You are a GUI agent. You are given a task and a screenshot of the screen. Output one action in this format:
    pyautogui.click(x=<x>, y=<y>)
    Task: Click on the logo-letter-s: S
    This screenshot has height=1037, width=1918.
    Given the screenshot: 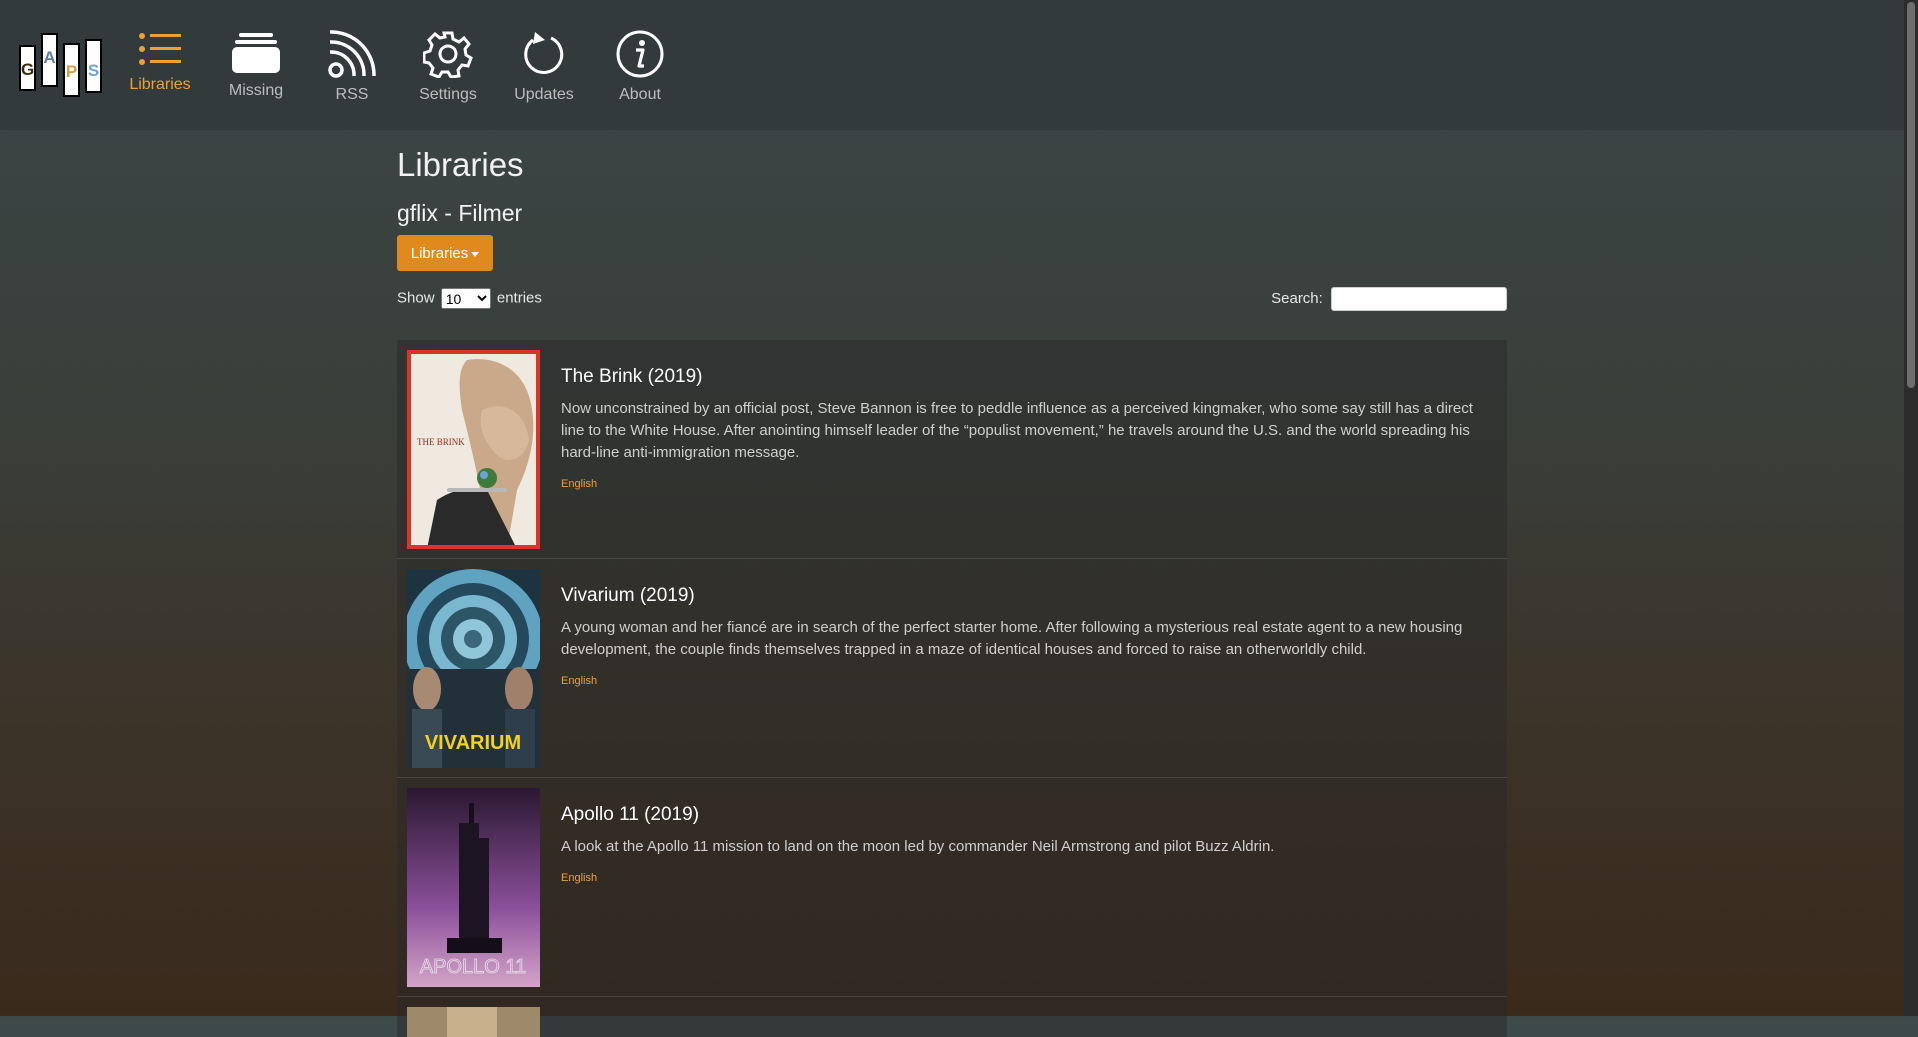 What is the action you would take?
    pyautogui.click(x=93, y=66)
    